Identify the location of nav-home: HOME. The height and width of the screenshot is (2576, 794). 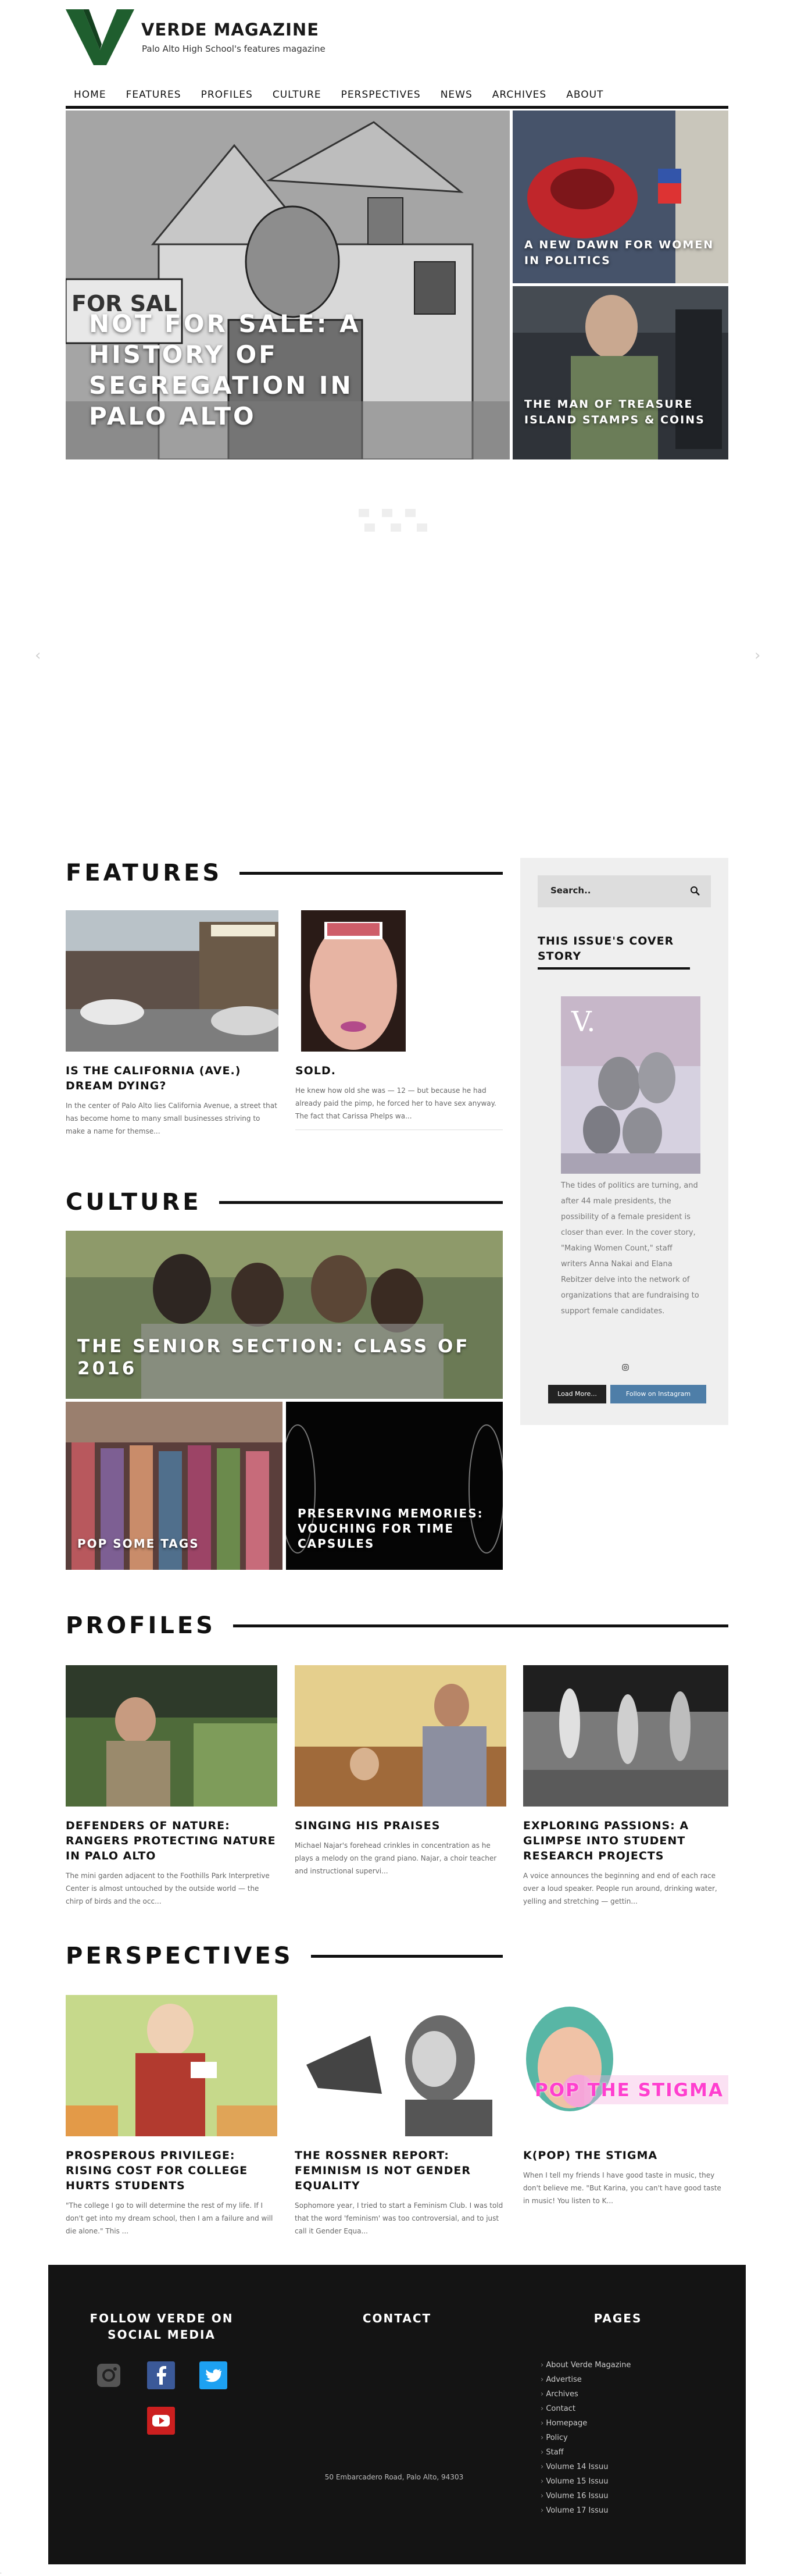
(90, 95).